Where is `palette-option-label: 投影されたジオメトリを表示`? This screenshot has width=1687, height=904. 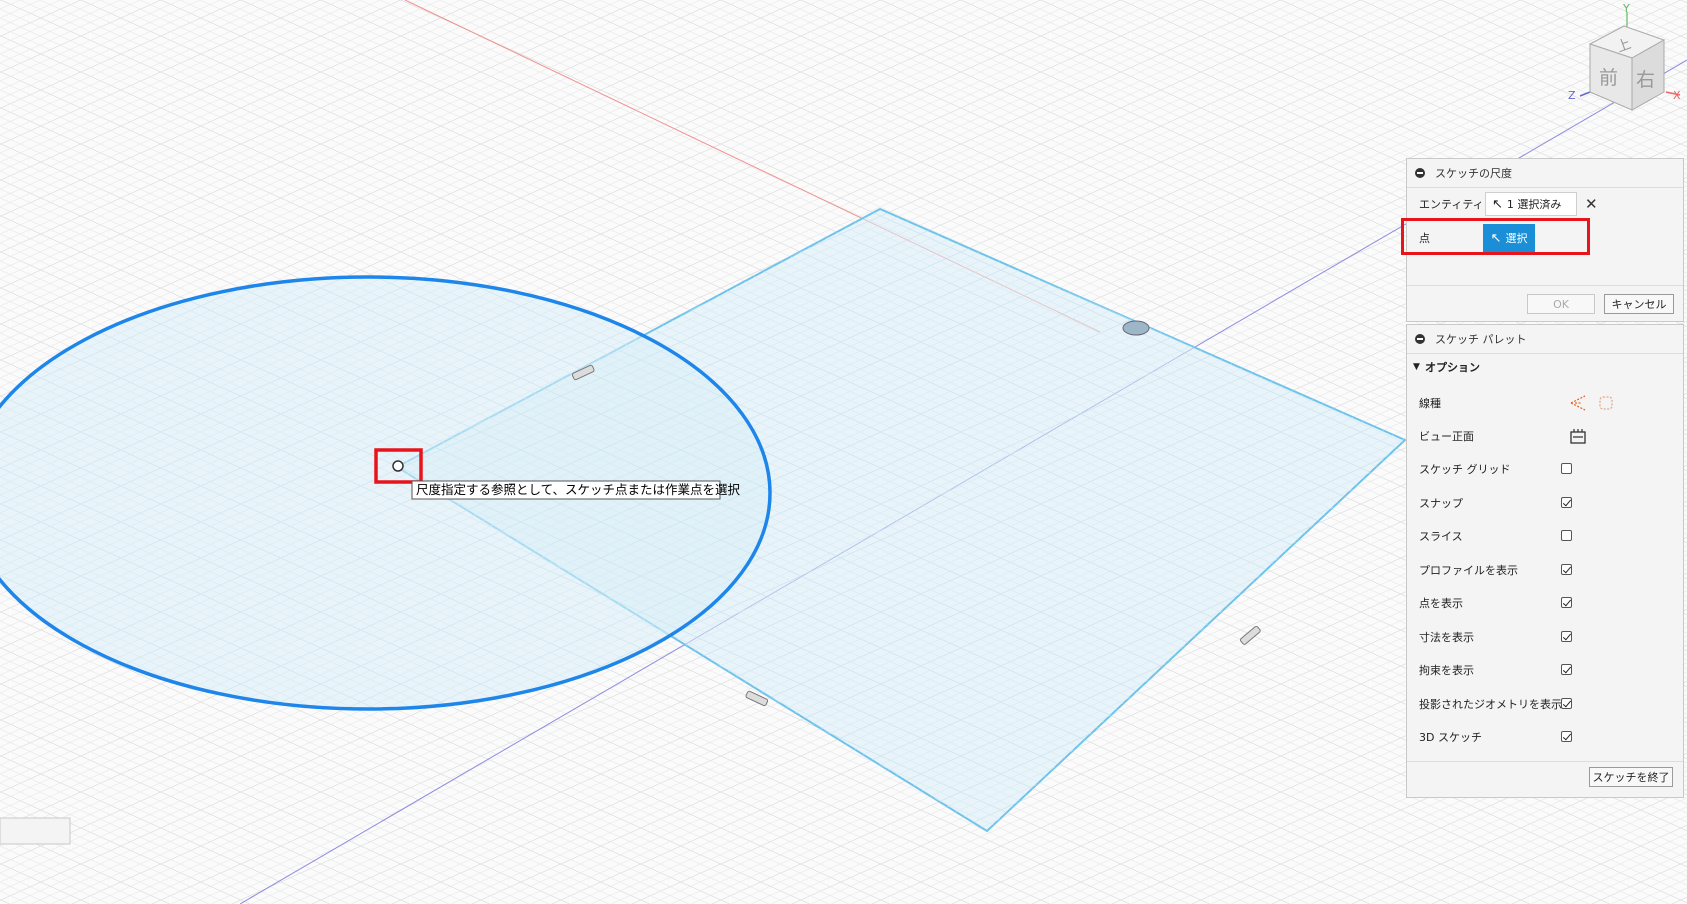 palette-option-label: 投影されたジオメトリを表示 is located at coordinates (1490, 704).